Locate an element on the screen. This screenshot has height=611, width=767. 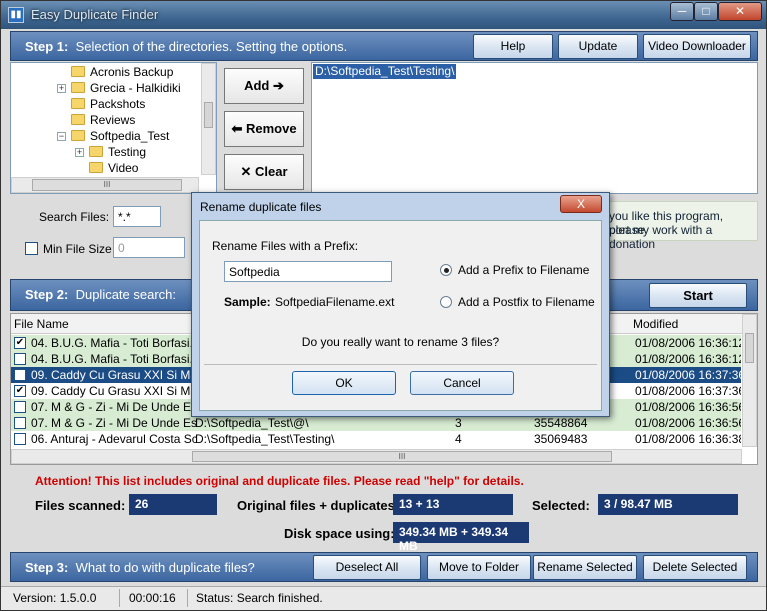
sample-label: Sample: is located at coordinates (247, 302).